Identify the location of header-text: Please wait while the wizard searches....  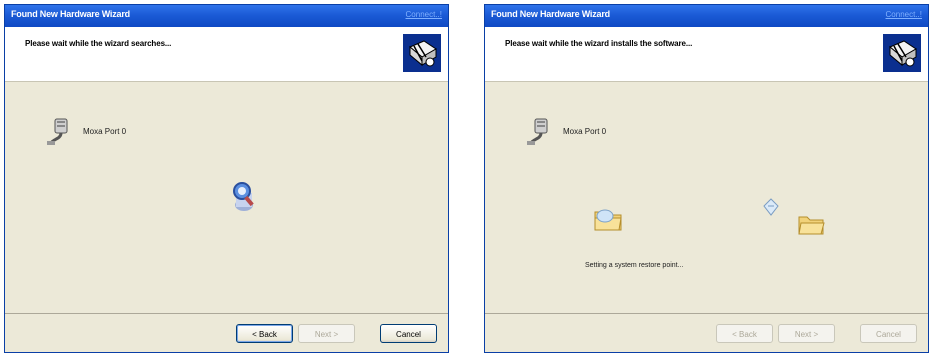
(98, 43).